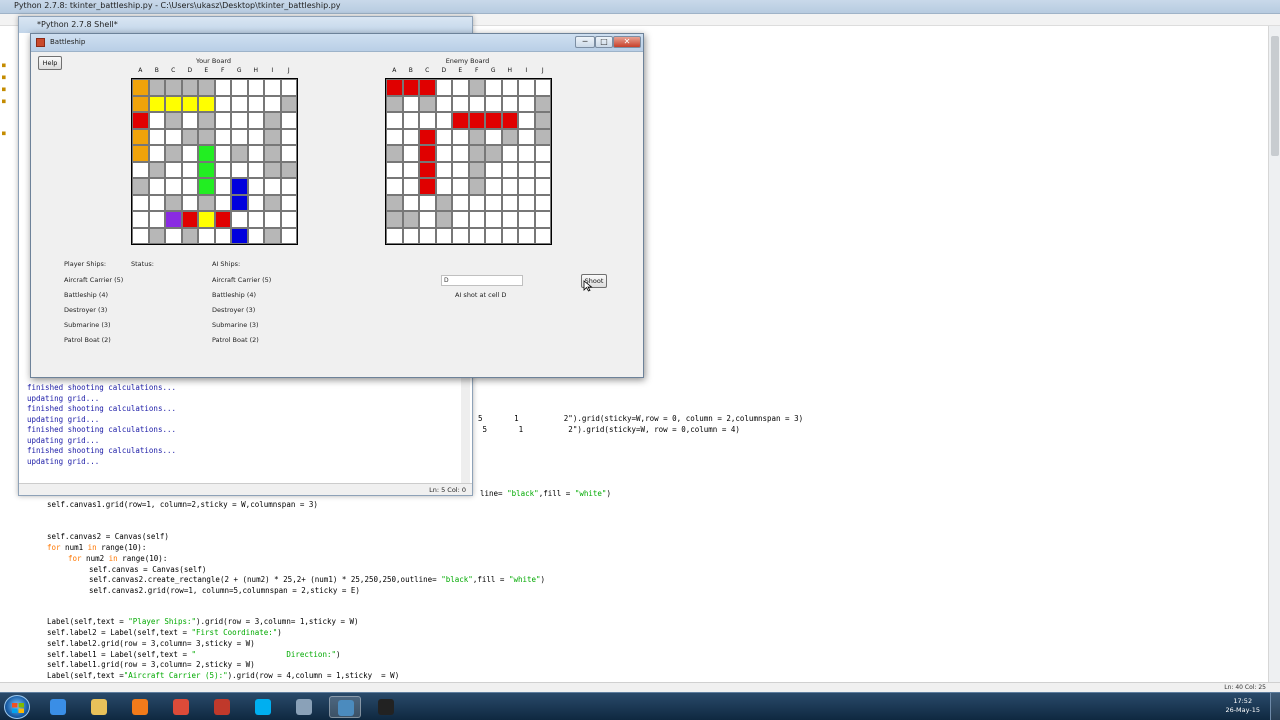 Image resolution: width=1280 pixels, height=720 pixels. What do you see at coordinates (476, 186) in the screenshot?
I see `board-cell-f7` at bounding box center [476, 186].